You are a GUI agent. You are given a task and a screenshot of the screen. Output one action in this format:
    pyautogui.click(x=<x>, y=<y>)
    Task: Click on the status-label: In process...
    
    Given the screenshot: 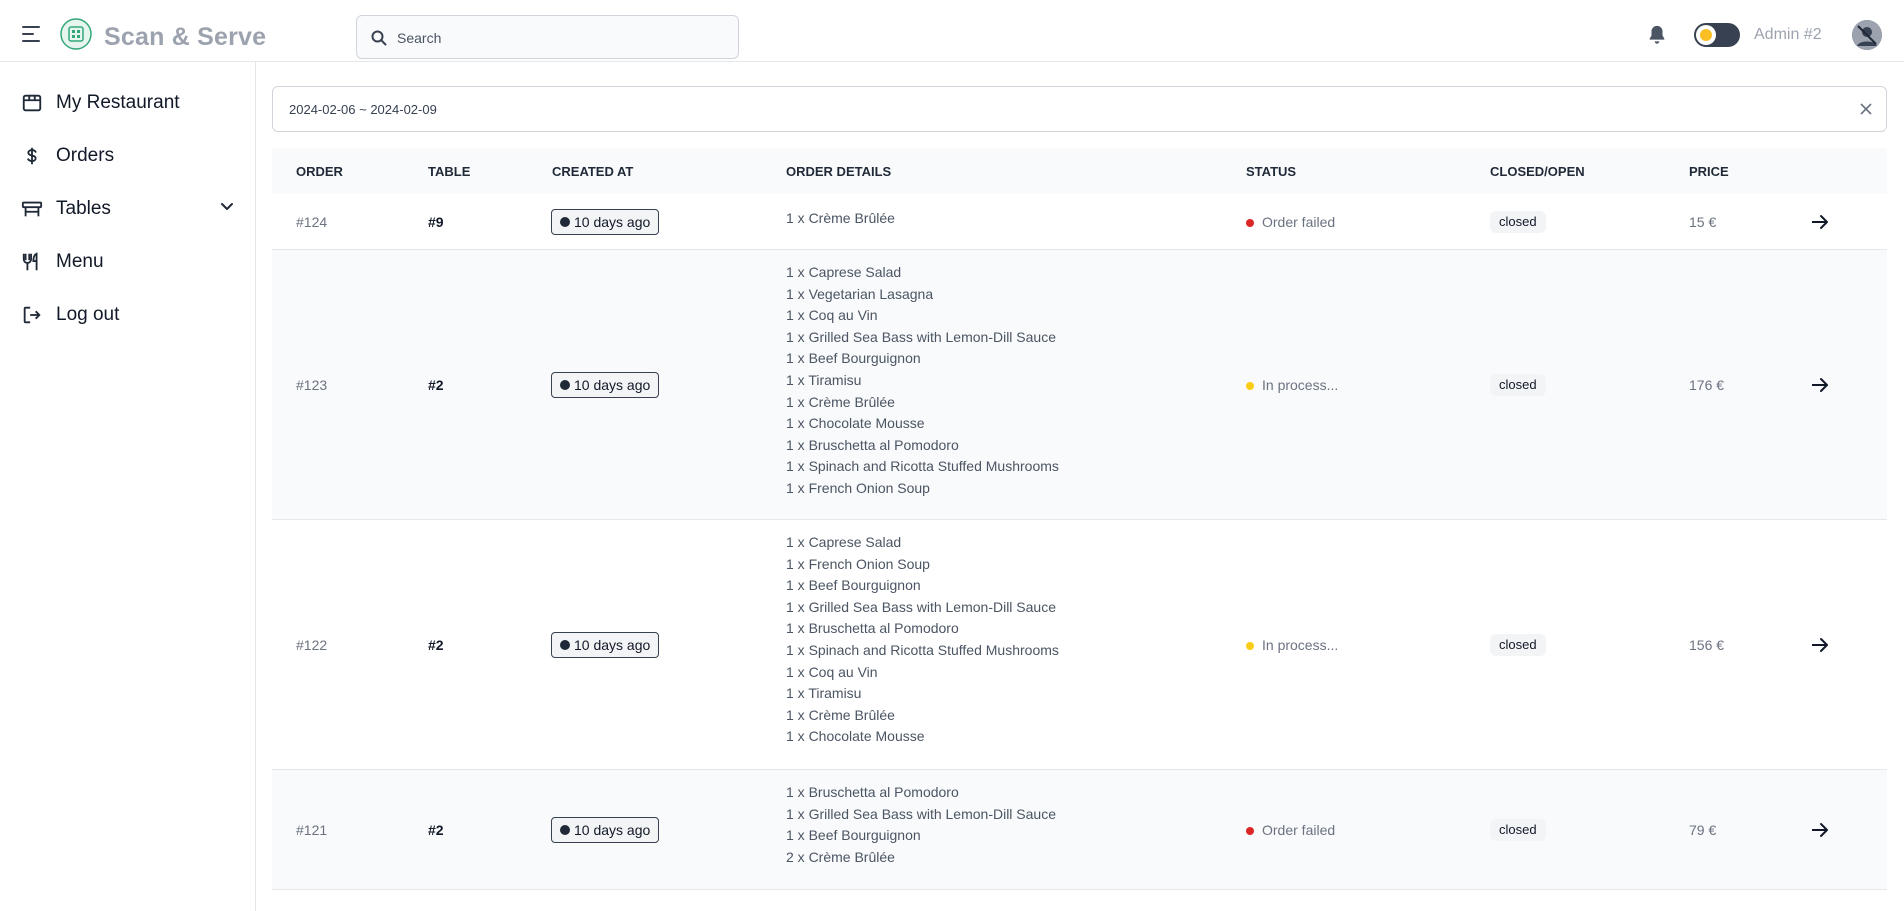 What is the action you would take?
    pyautogui.click(x=1300, y=385)
    